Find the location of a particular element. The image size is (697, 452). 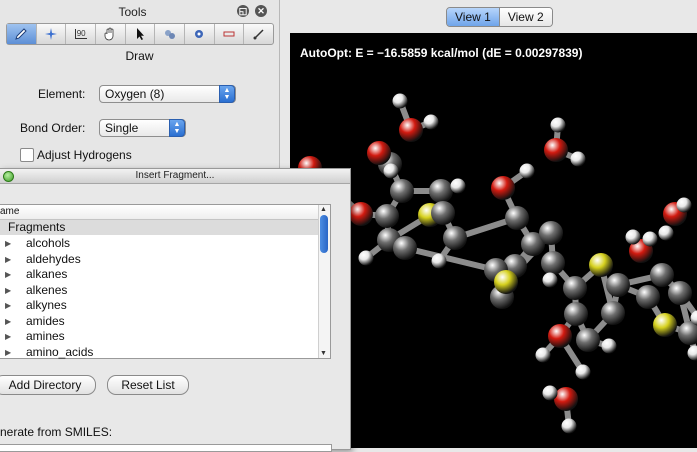

reset-list-button: Reset List is located at coordinates (148, 385).